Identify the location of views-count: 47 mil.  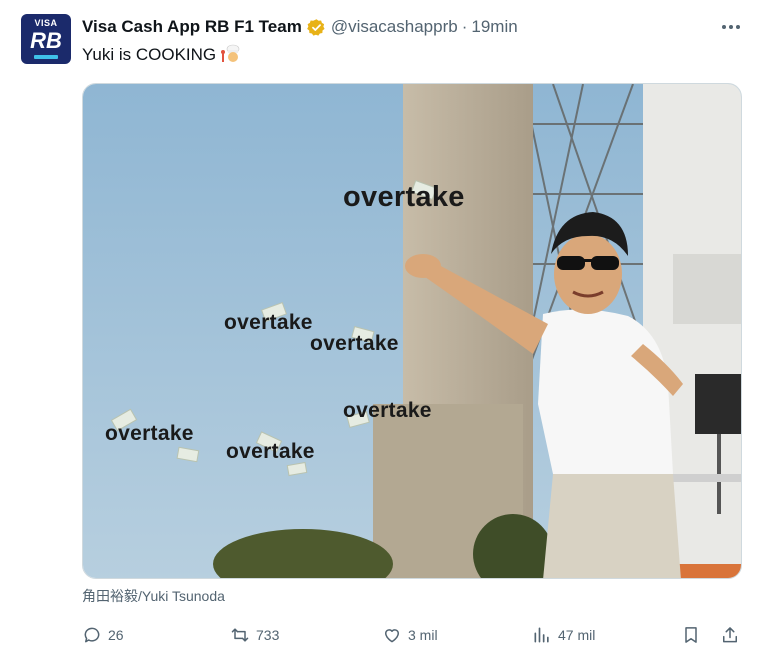
(577, 635).